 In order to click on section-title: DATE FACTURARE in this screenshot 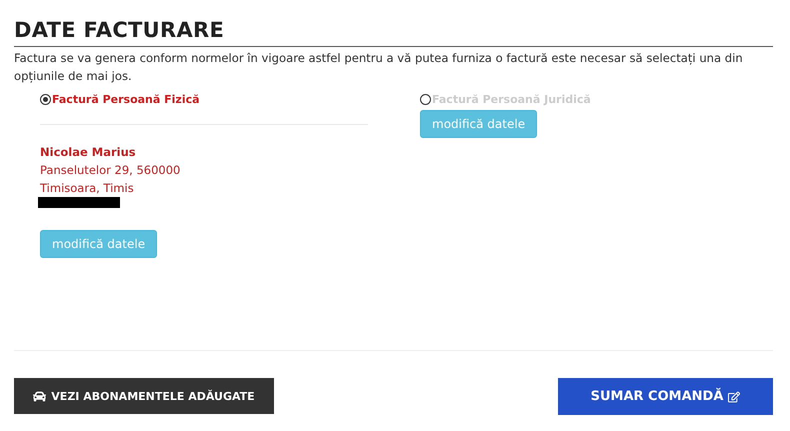, I will do `click(393, 32)`.